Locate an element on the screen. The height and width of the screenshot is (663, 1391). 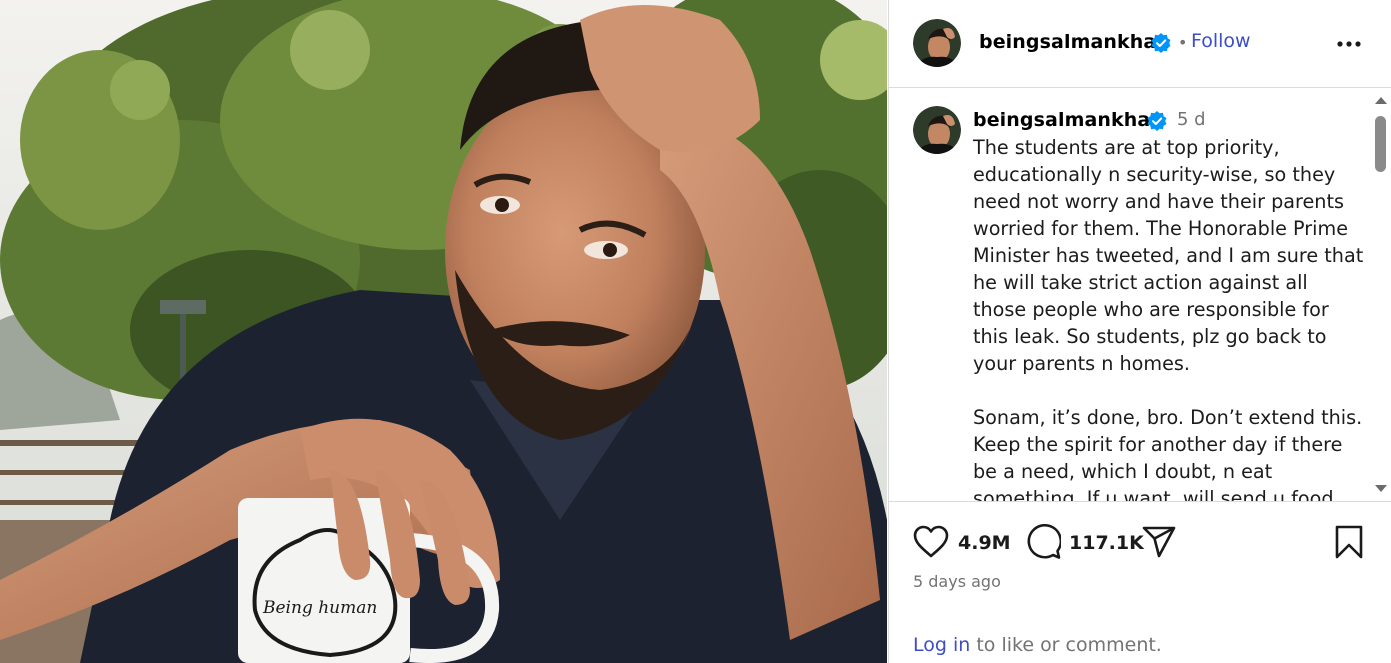
author-username: beingsalmankhan is located at coordinates (1074, 42).